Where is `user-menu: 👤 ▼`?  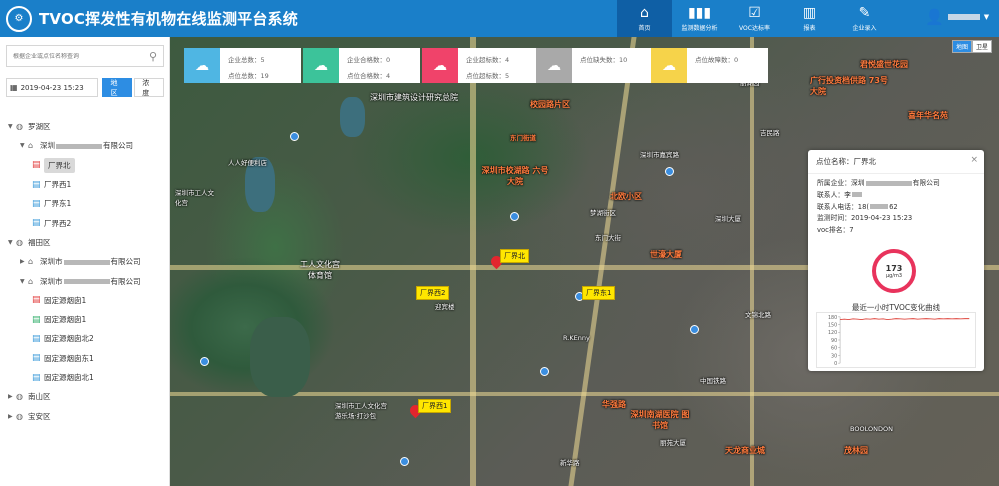 user-menu: 👤 ▼ is located at coordinates (957, 17).